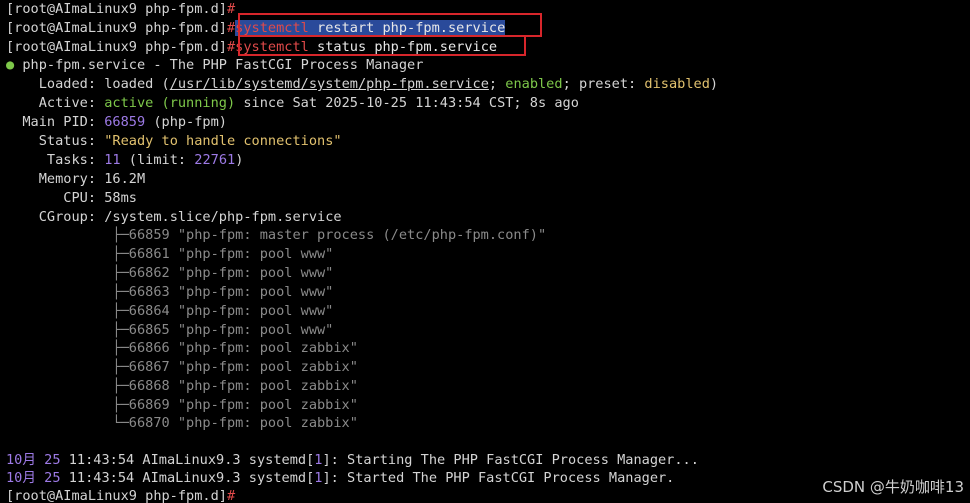 This screenshot has width=970, height=503. I want to click on process-row: └─66870 "php-fpm: pool zabbix", so click(182, 423).